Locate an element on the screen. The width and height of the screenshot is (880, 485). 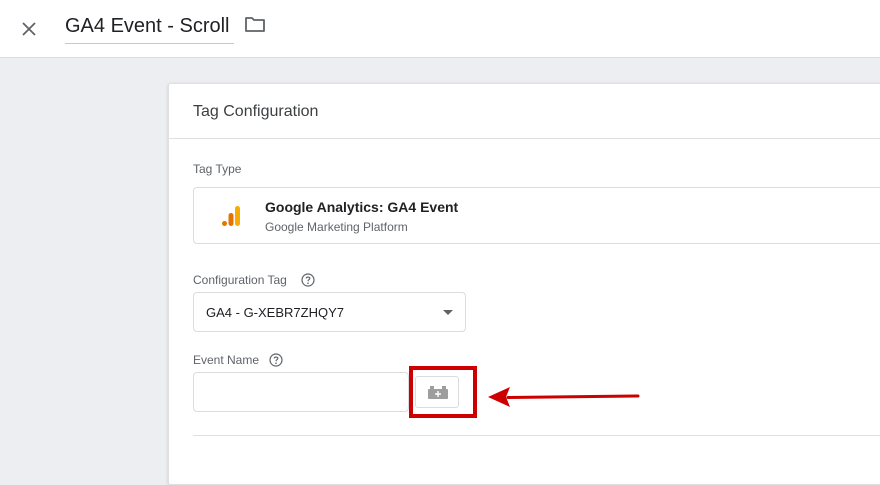
configuration-tag-label: Configuration Tag is located at coordinates (240, 280).